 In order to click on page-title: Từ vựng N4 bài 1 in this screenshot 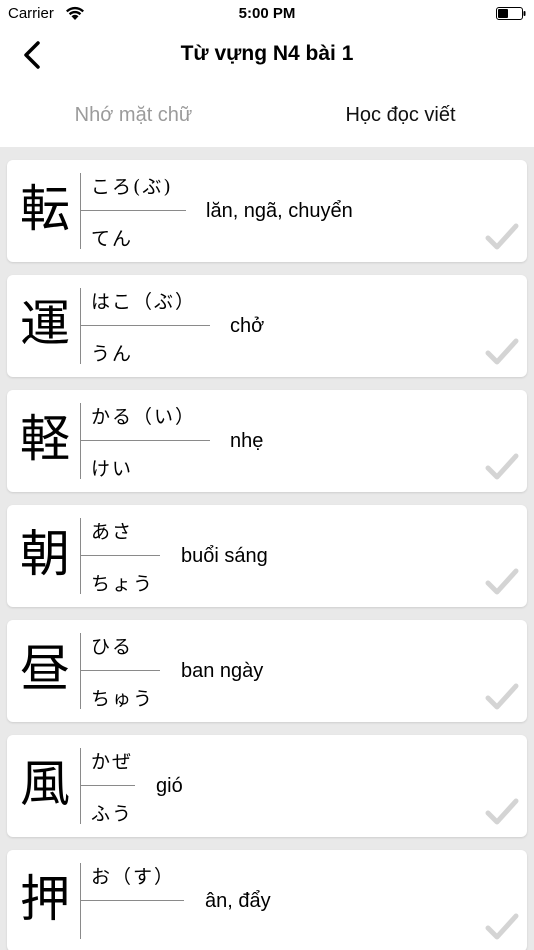, I will do `click(267, 53)`.